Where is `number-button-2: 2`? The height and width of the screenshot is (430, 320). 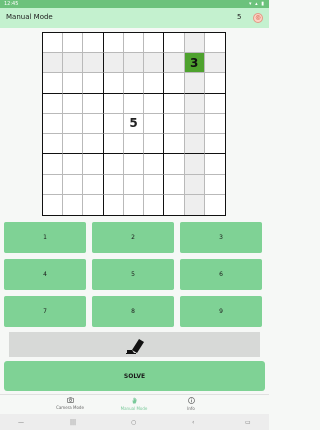 number-button-2: 2 is located at coordinates (133, 237).